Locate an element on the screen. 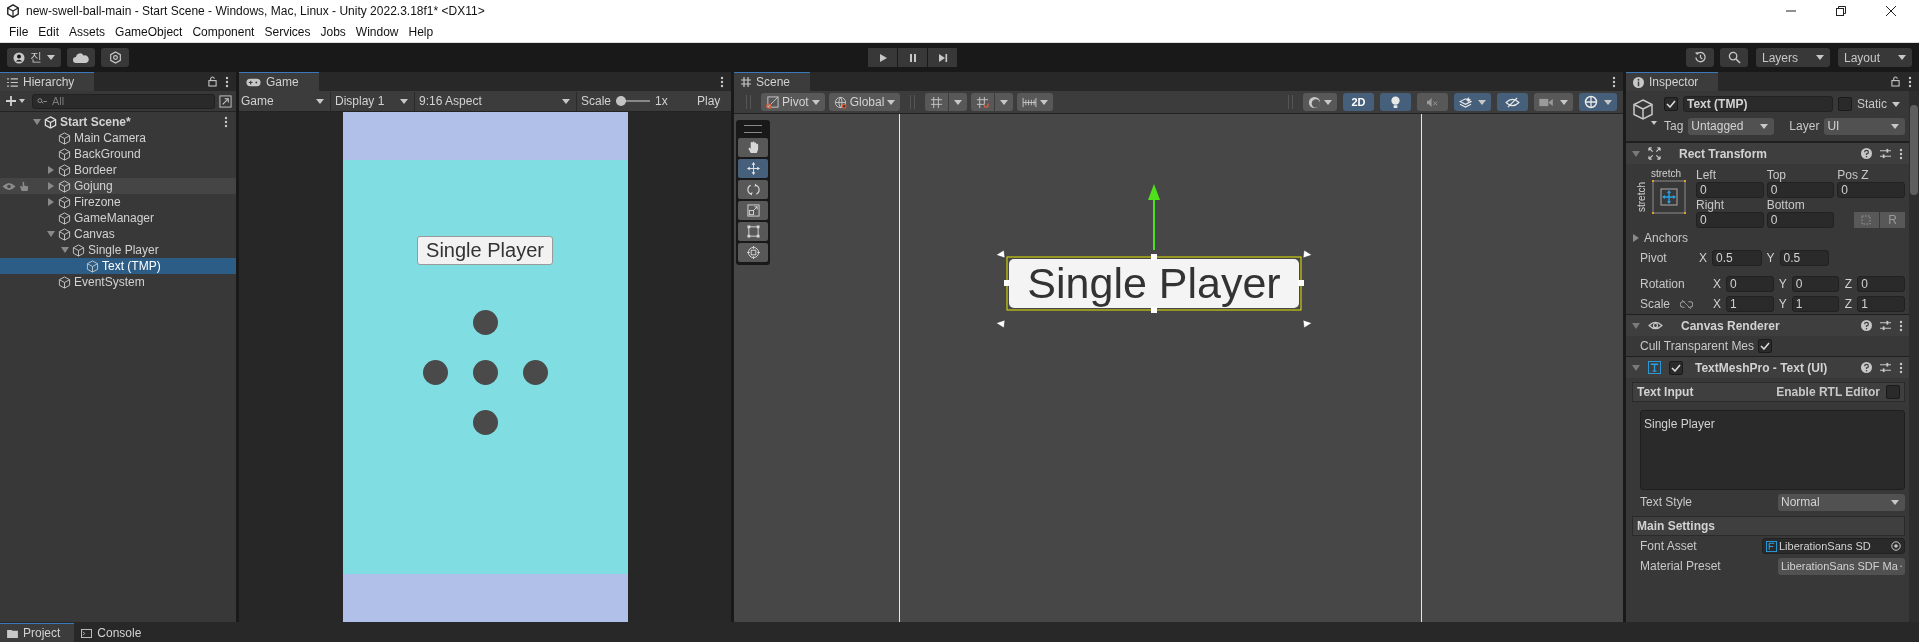  mode-2d-toggle: 2D is located at coordinates (1358, 102).